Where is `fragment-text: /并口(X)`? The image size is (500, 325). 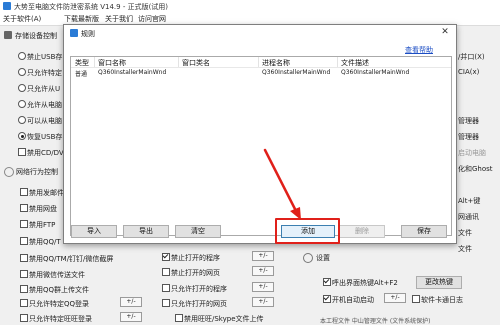
fragment-text: /并口(X) is located at coordinates (471, 57).